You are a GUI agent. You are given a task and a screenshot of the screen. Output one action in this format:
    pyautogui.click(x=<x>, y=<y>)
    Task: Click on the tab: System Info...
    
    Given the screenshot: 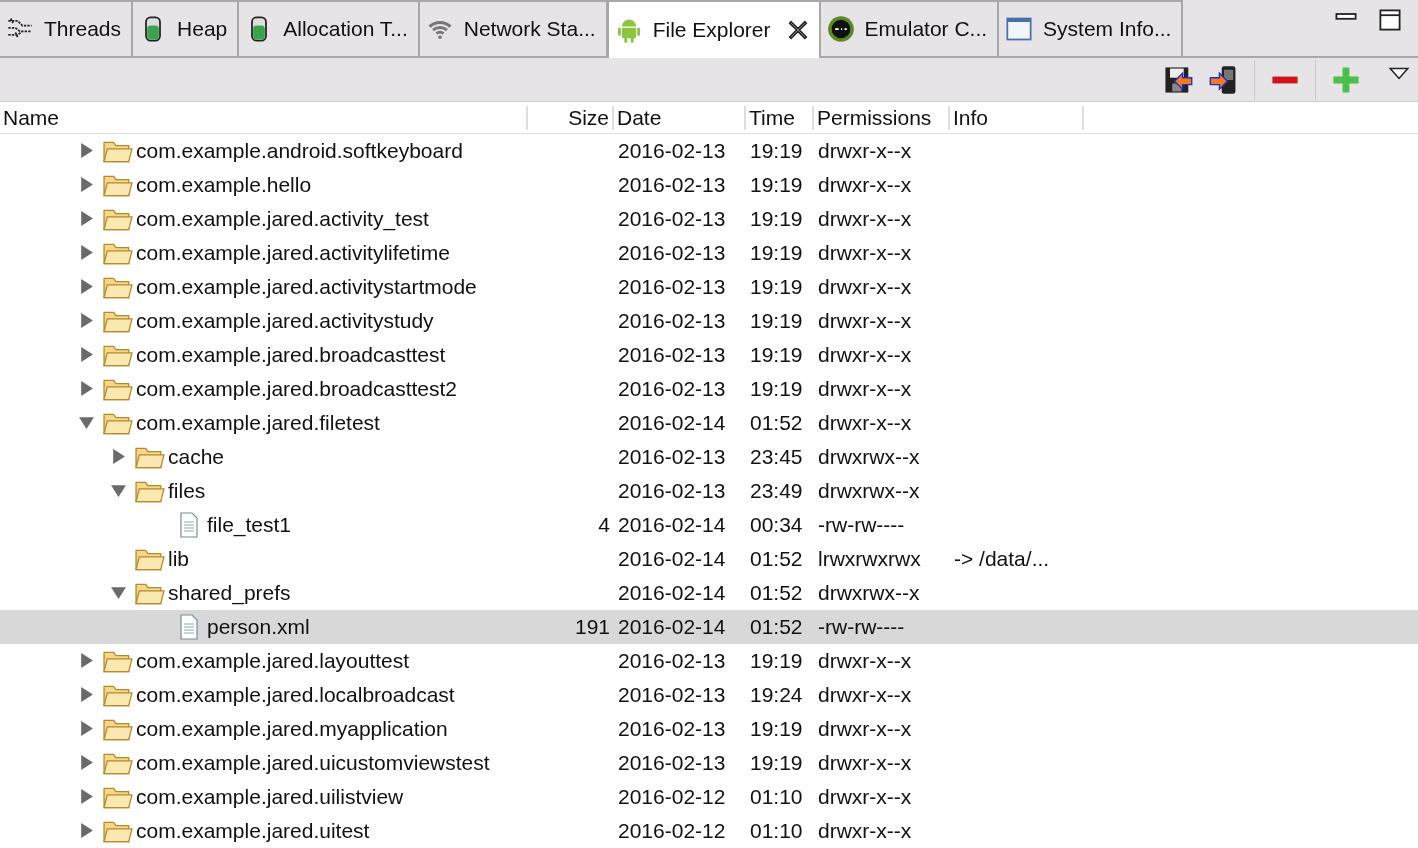 What is the action you would take?
    pyautogui.click(x=1091, y=28)
    